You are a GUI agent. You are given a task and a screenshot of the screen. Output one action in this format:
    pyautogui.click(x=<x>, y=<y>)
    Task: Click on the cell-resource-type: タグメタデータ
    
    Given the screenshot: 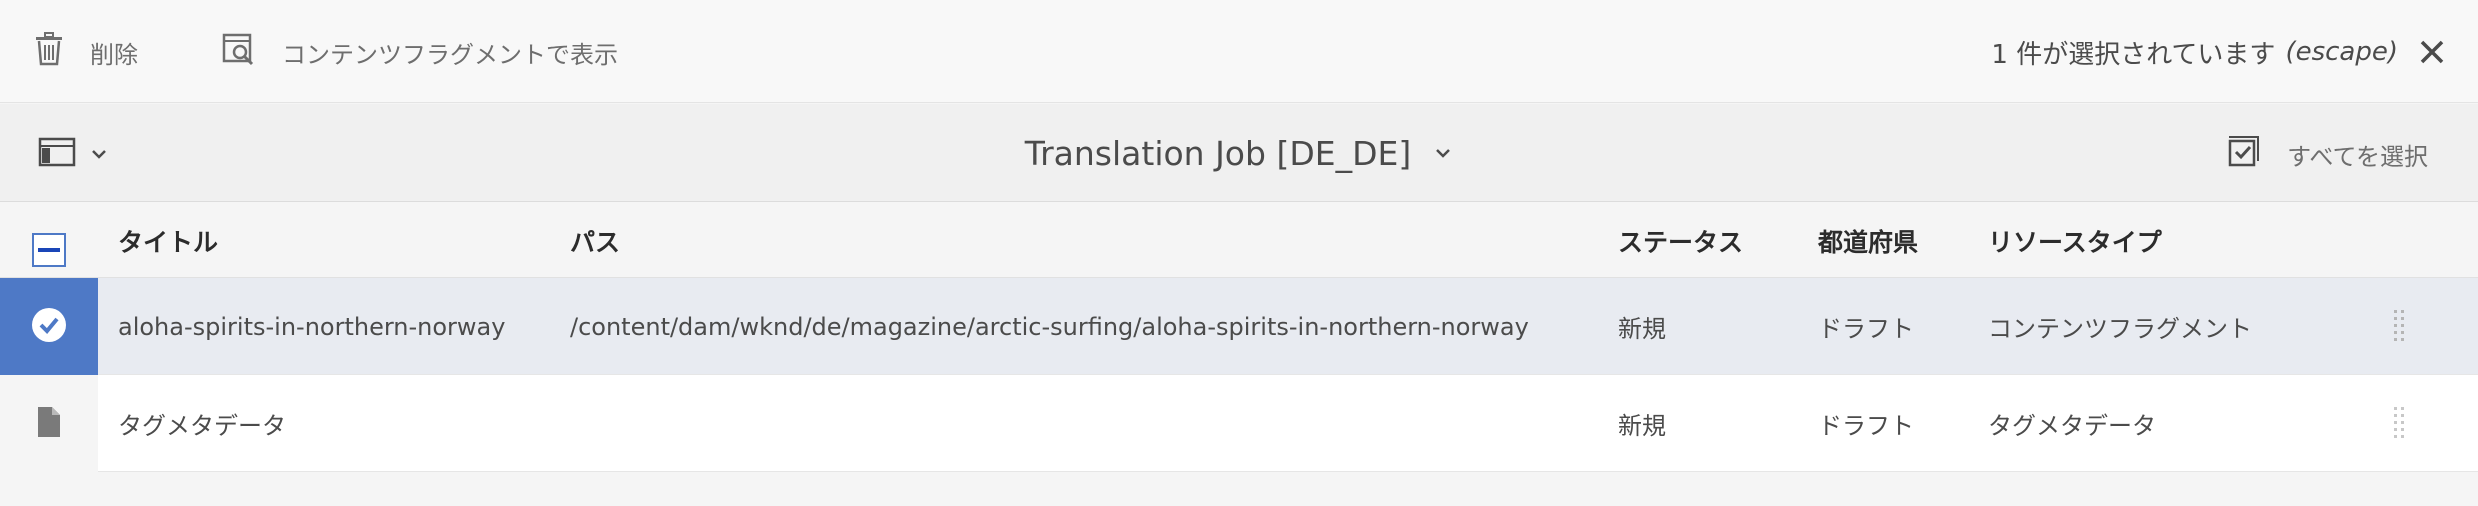 What is the action you would take?
    pyautogui.click(x=2072, y=426)
    